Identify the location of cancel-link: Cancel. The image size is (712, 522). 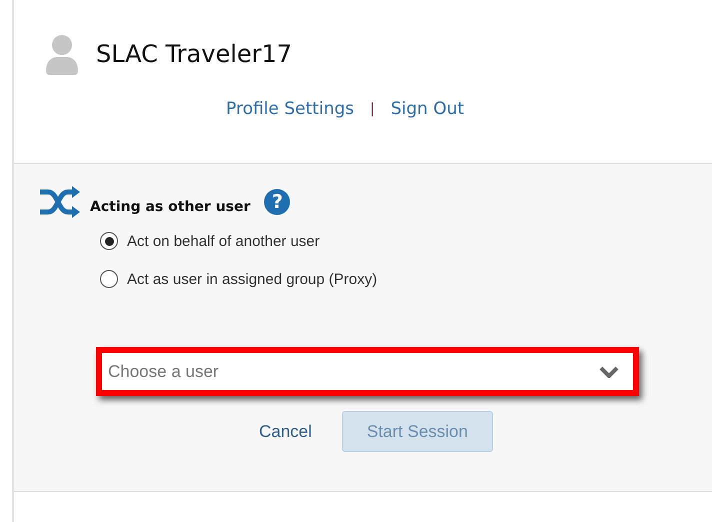
(285, 432).